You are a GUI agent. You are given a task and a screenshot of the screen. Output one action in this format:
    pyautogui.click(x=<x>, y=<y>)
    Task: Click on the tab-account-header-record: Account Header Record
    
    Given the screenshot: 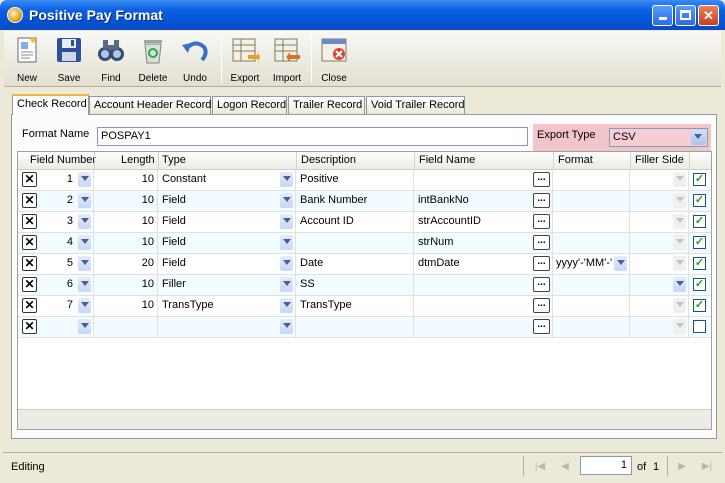 What is the action you would take?
    pyautogui.click(x=150, y=105)
    